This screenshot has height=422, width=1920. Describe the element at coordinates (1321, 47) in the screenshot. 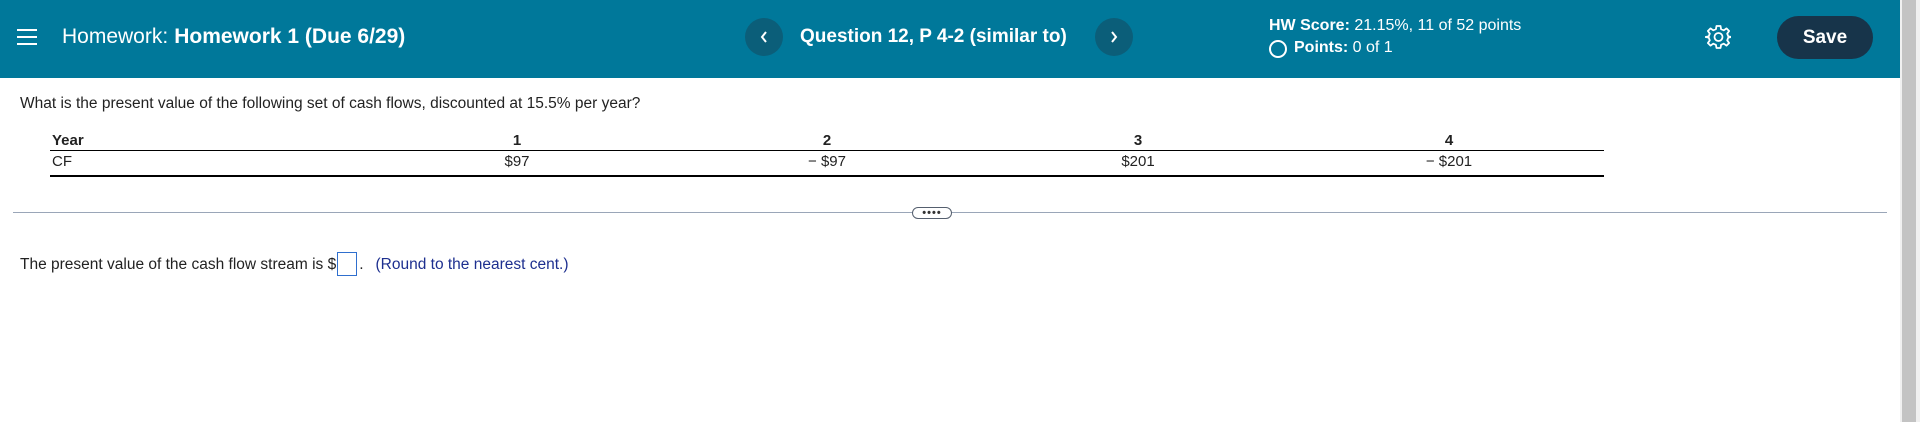

I see `points-label: Points:` at that location.